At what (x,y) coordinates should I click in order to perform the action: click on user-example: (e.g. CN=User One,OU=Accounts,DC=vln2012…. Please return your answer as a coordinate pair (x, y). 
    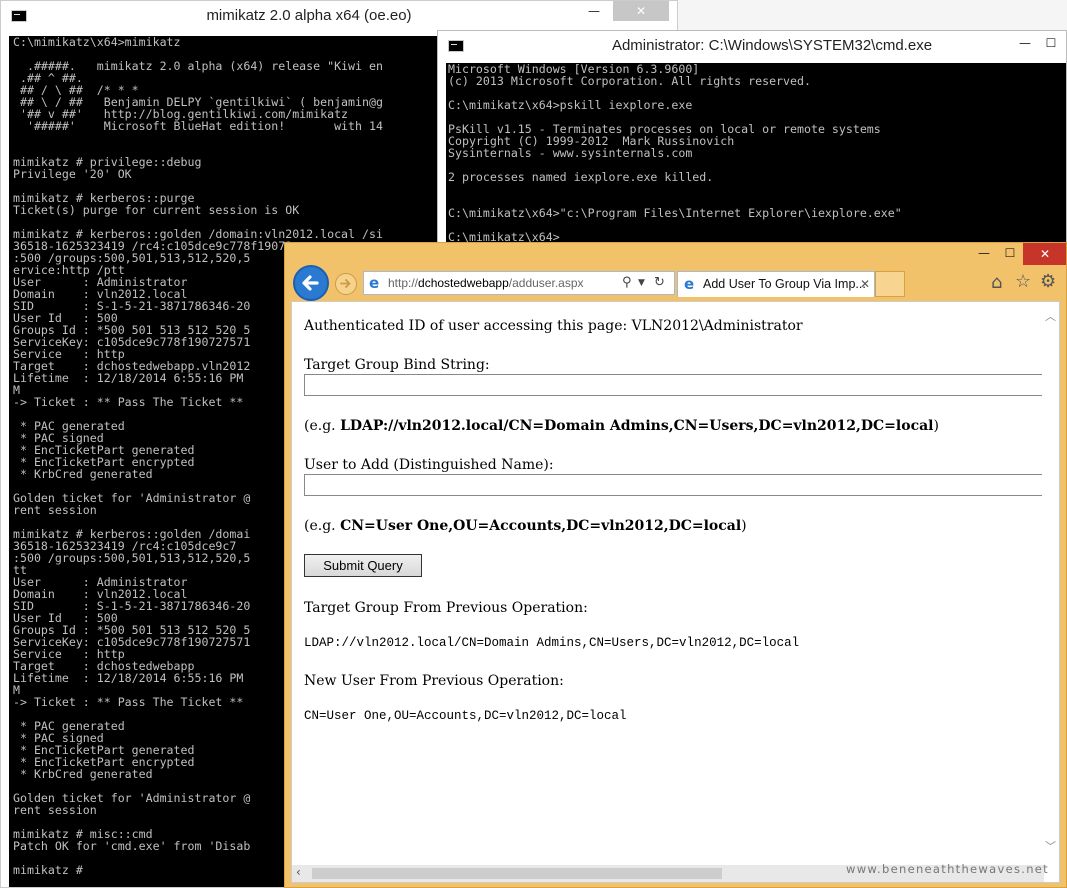
    Looking at the image, I should click on (525, 526).